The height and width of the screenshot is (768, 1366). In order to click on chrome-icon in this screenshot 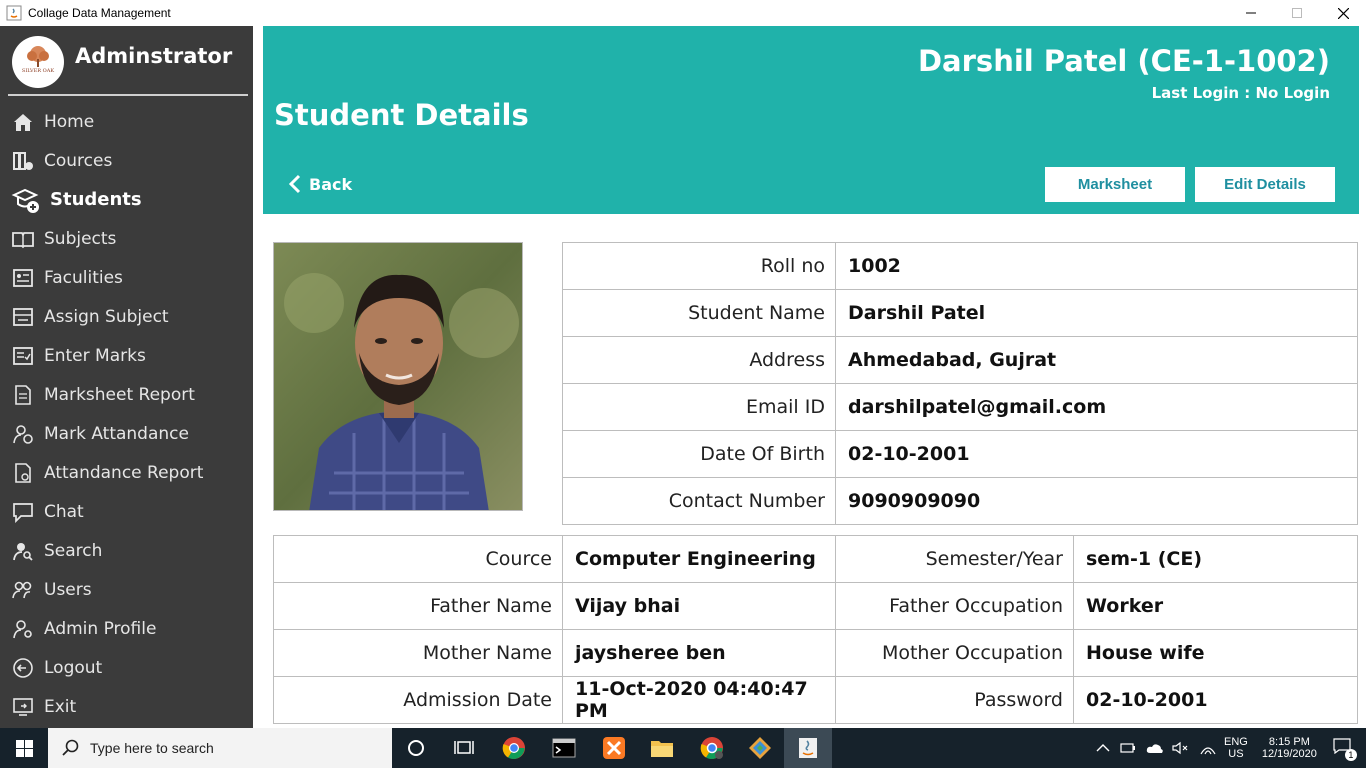, I will do `click(513, 748)`.